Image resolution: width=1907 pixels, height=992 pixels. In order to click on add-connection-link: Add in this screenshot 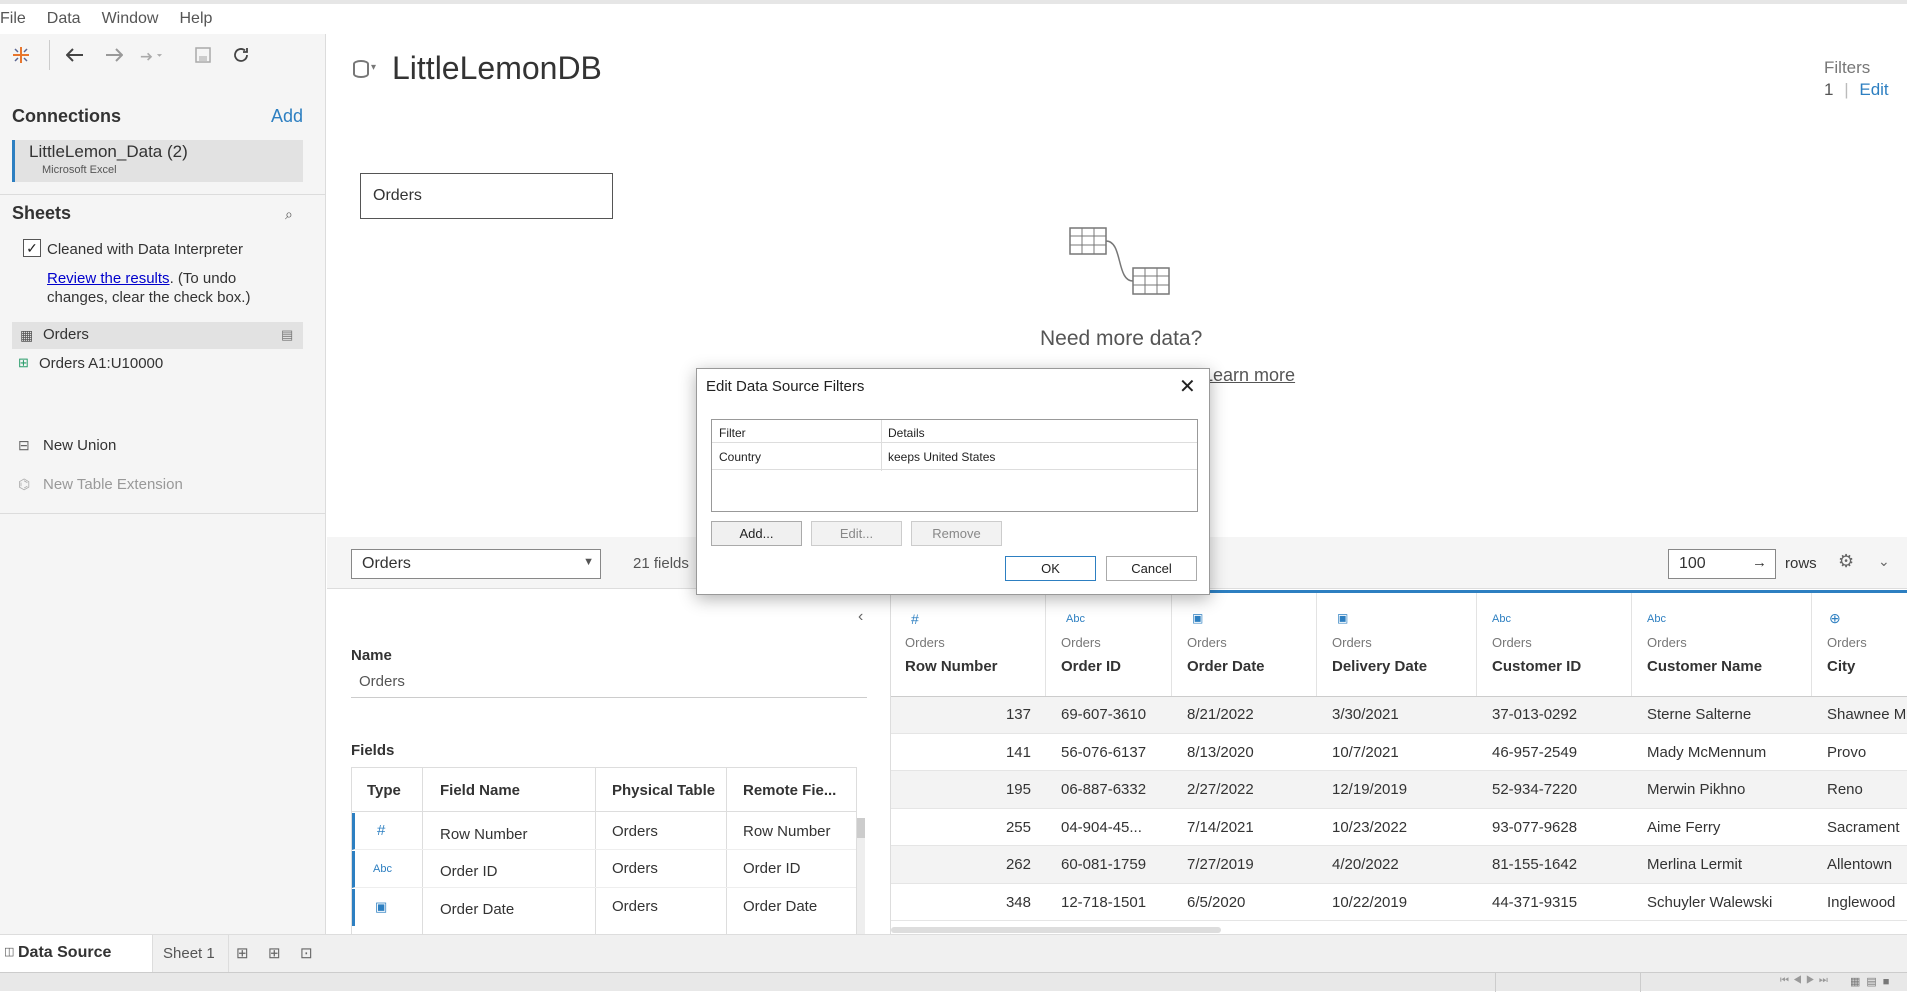, I will do `click(287, 116)`.